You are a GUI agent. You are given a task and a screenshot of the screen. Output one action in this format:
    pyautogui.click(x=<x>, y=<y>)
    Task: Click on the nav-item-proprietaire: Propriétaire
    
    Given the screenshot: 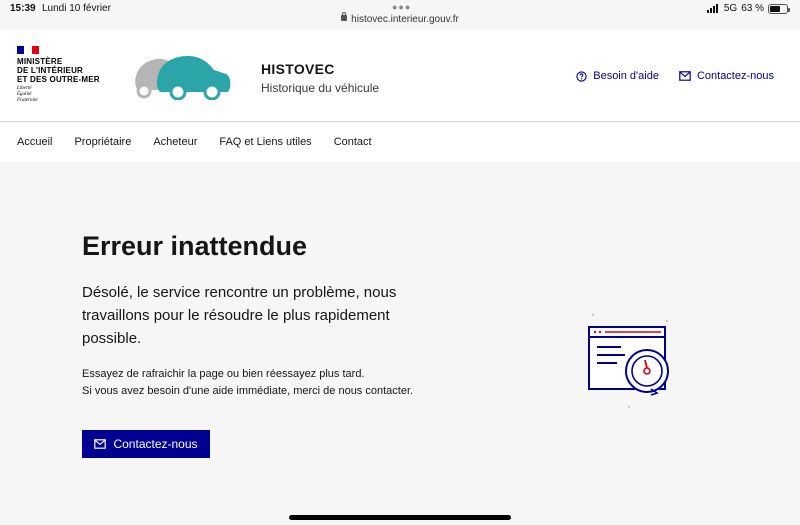 What is the action you would take?
    pyautogui.click(x=102, y=142)
    